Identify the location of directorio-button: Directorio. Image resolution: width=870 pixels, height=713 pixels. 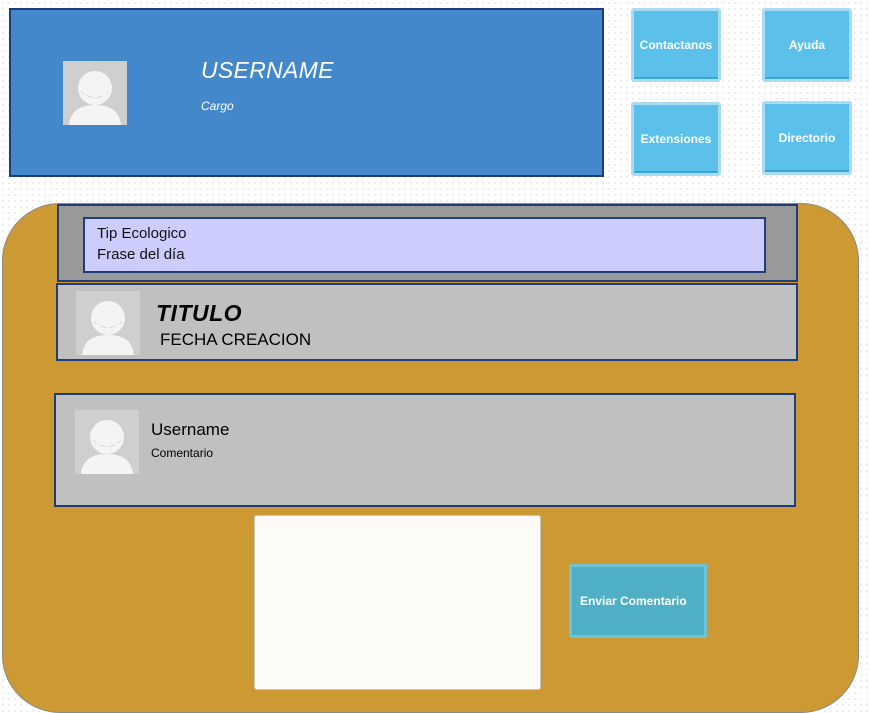
(807, 138).